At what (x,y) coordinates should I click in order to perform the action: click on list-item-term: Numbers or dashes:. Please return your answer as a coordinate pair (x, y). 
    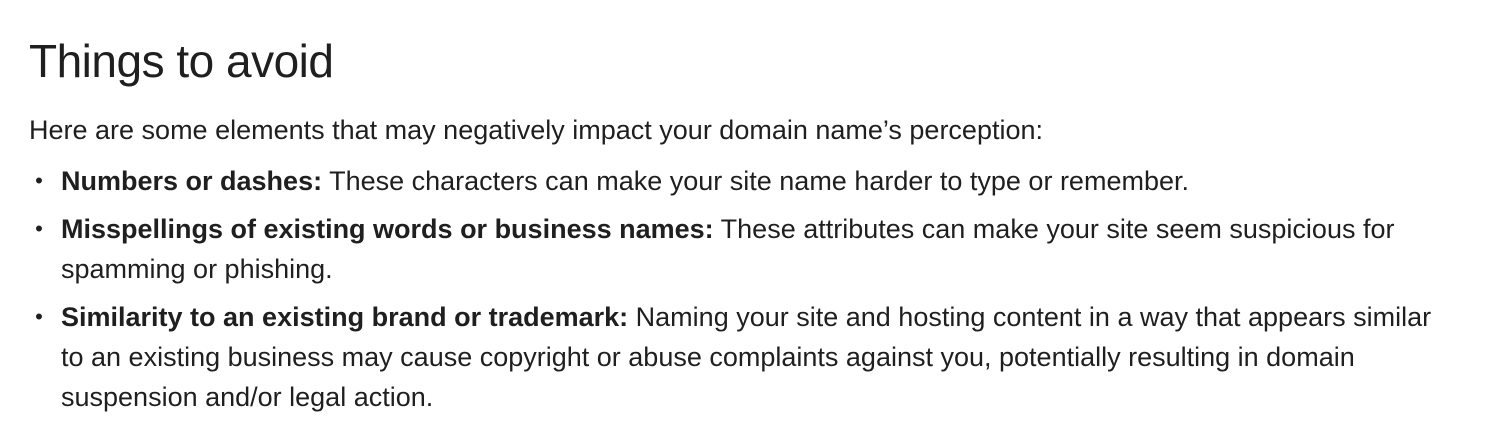
    Looking at the image, I should click on (192, 181).